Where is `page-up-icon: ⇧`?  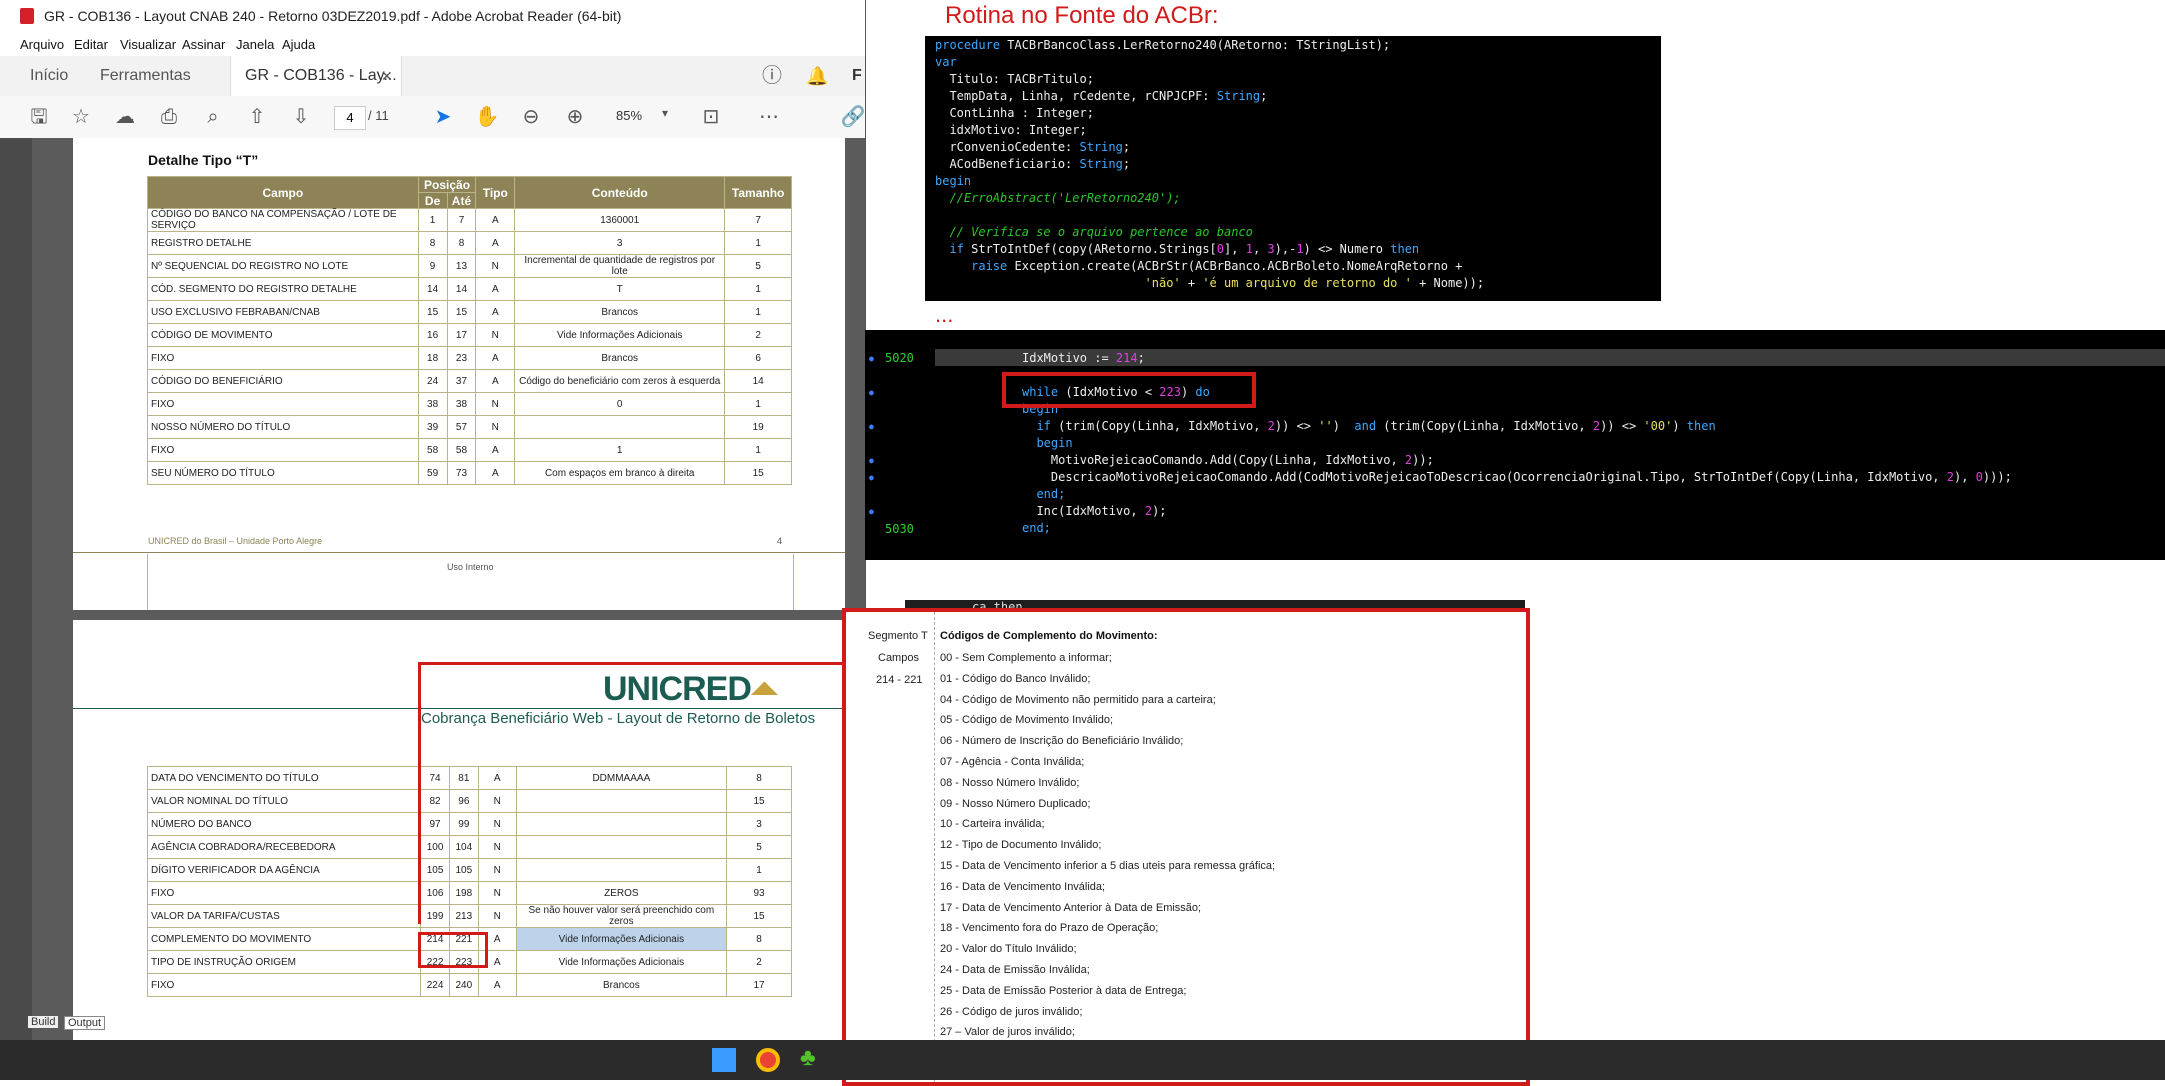
page-up-icon: ⇧ is located at coordinates (257, 117).